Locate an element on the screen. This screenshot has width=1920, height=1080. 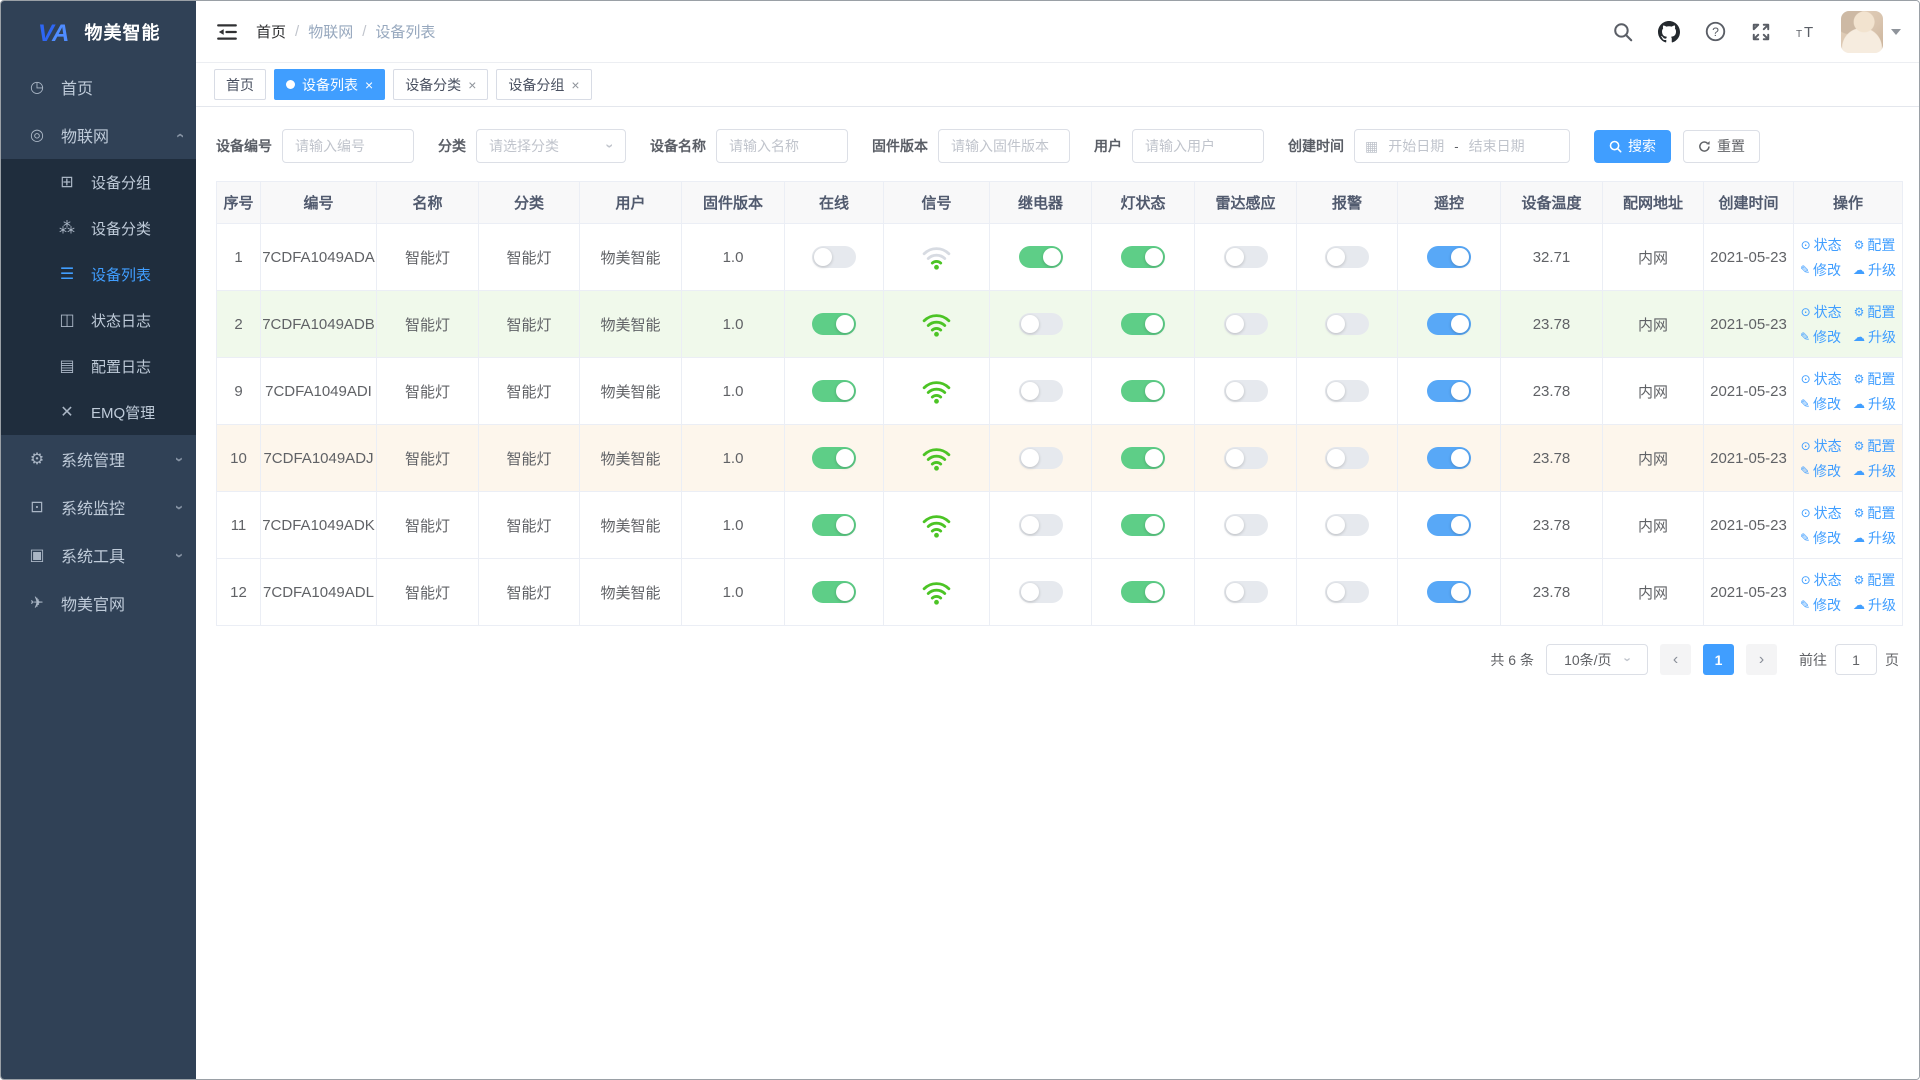
sidebar-item-official-site: ✈ 物美官网 is located at coordinates (98, 603).